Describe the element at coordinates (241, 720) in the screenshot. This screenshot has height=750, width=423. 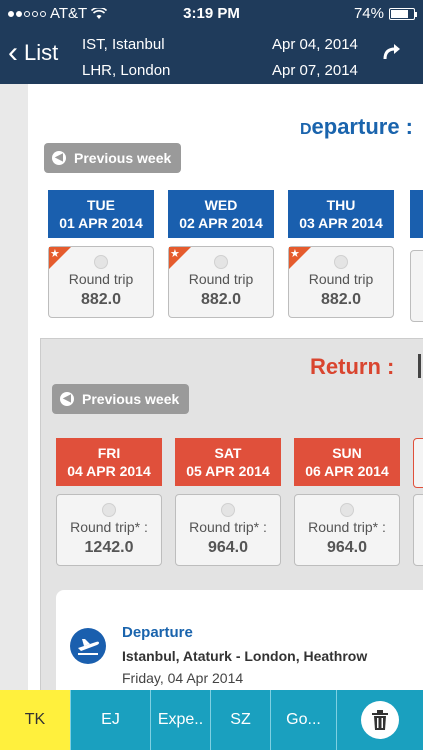
I see `tab-sz: SZ` at that location.